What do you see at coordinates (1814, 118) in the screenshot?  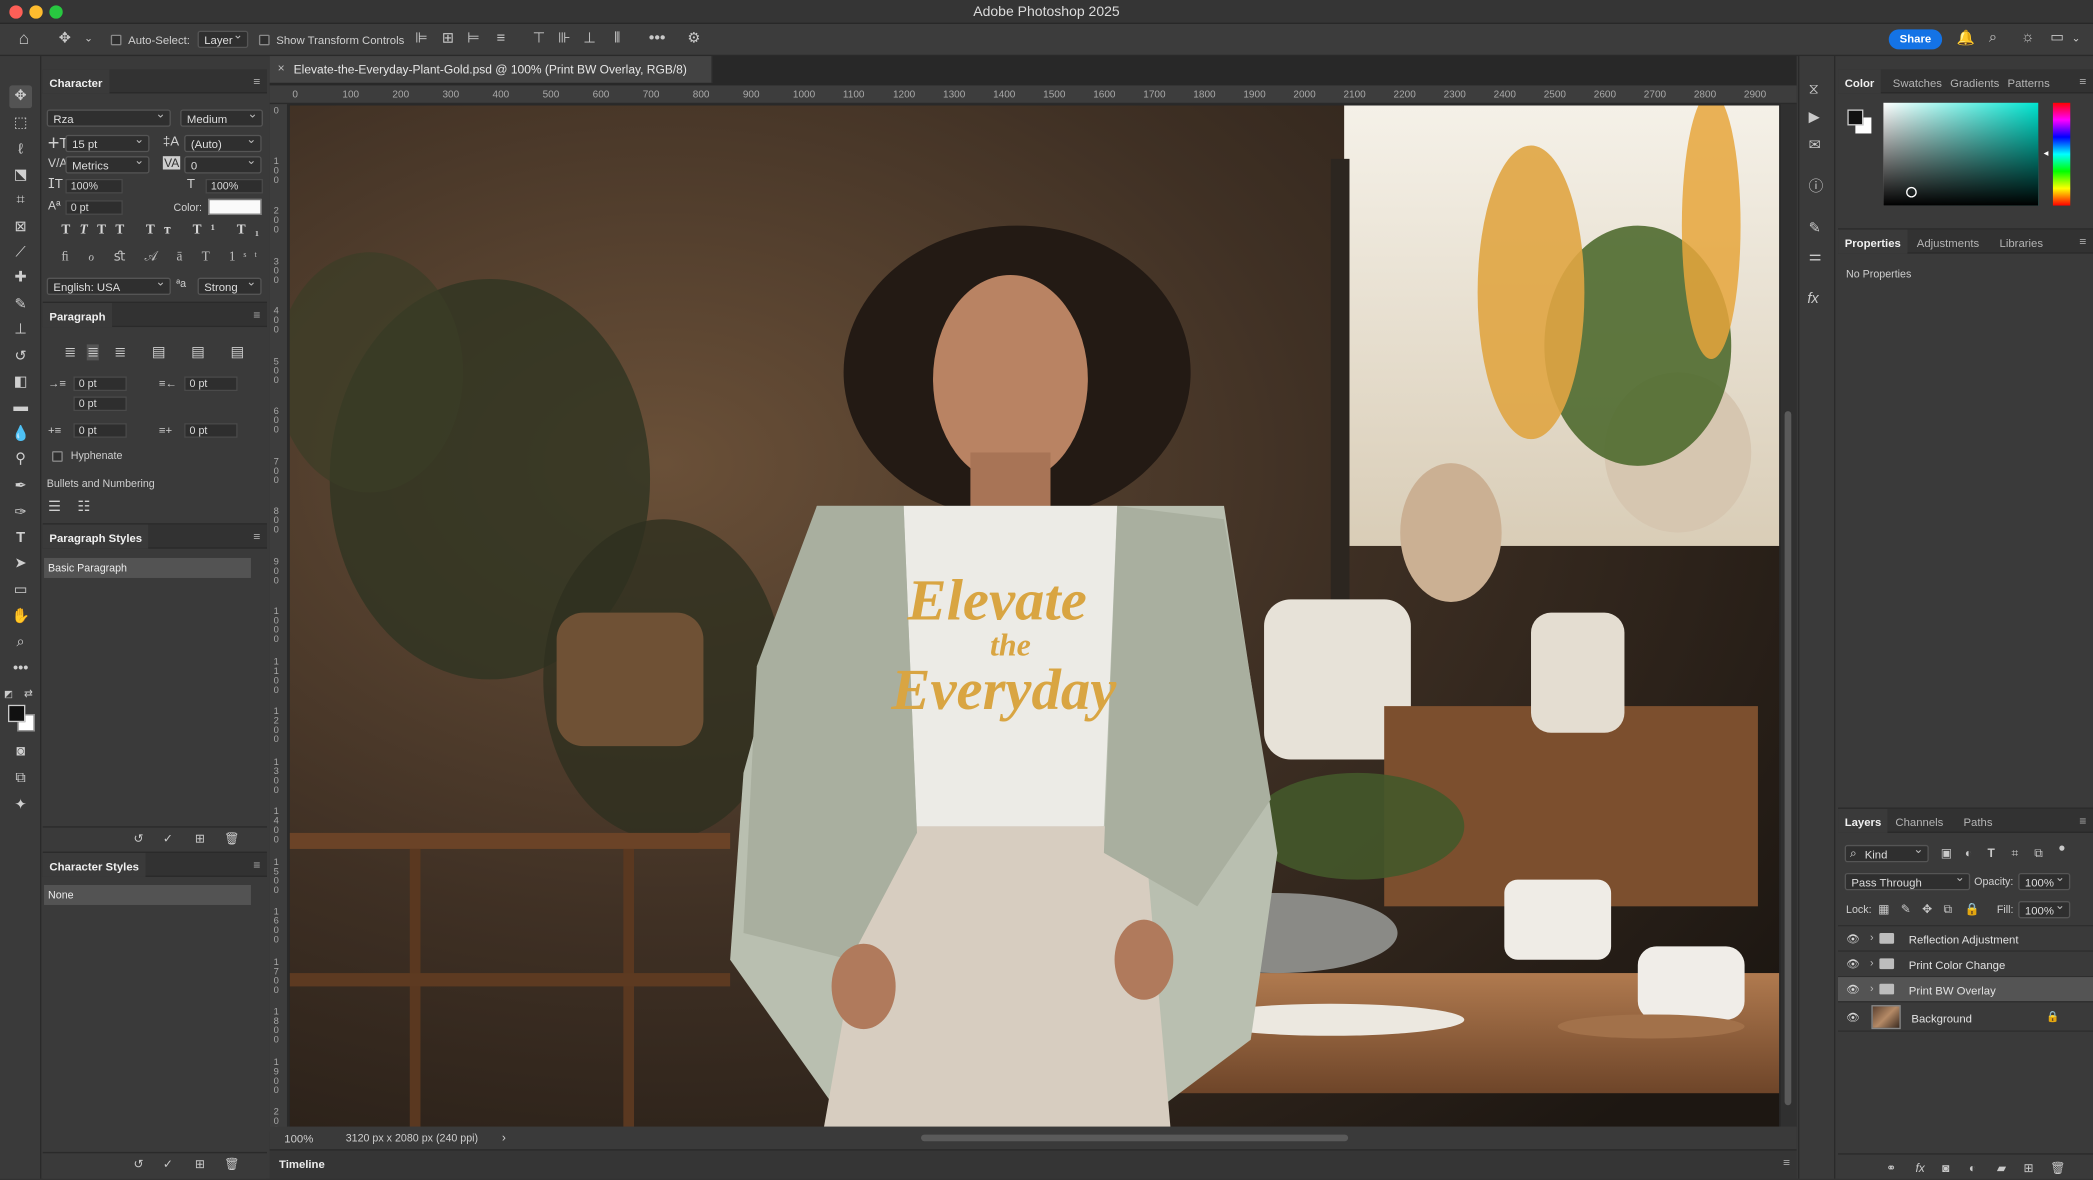 I see `actions-play-icon: ▶` at bounding box center [1814, 118].